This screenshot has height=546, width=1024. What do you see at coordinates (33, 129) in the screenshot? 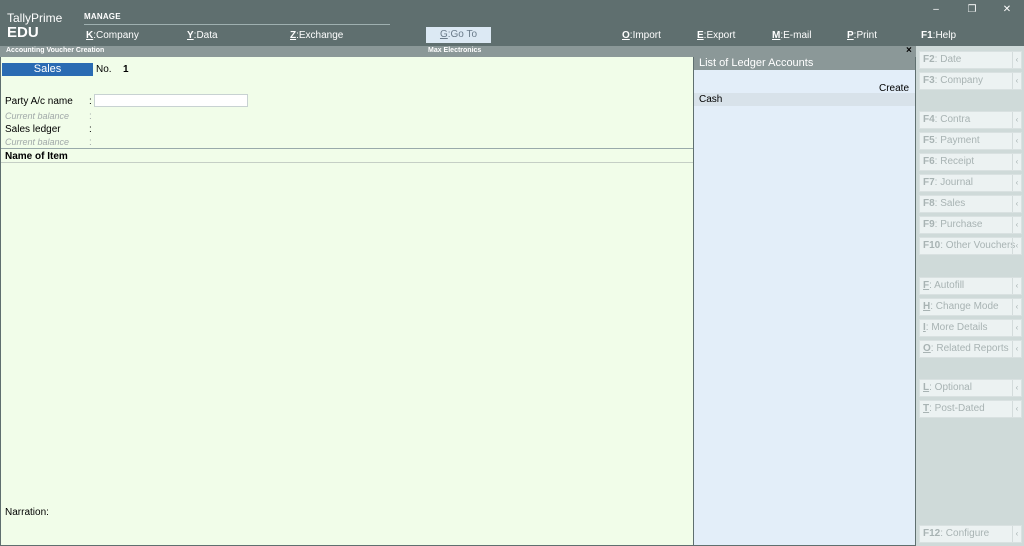
I see `sales-ledger-label: Sales ledger` at bounding box center [33, 129].